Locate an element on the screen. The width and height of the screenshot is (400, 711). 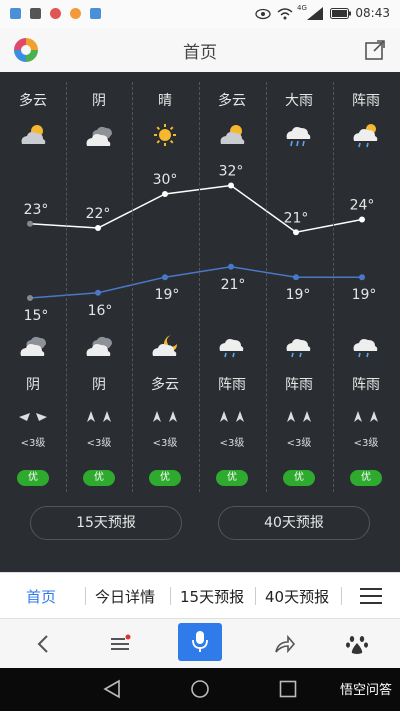
bottom-tab-bar: 首页 今日详情 15天预报 40天预报 is located at coordinates (200, 595).